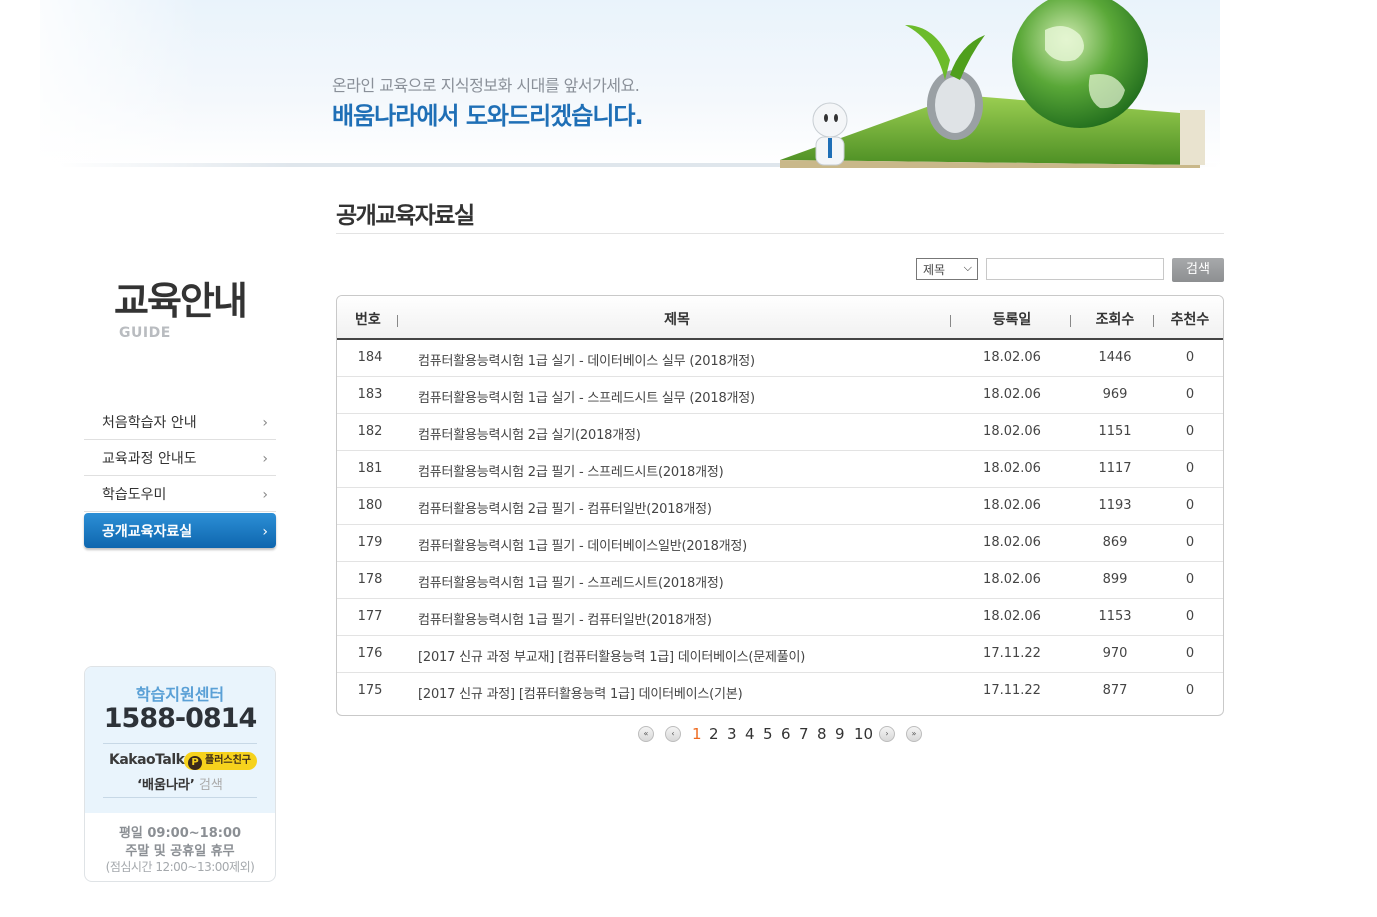  I want to click on post-title-link: 컴퓨터활용능력시험 1급 실기 - 스프레드시트 실무 (2018개정), so click(586, 396).